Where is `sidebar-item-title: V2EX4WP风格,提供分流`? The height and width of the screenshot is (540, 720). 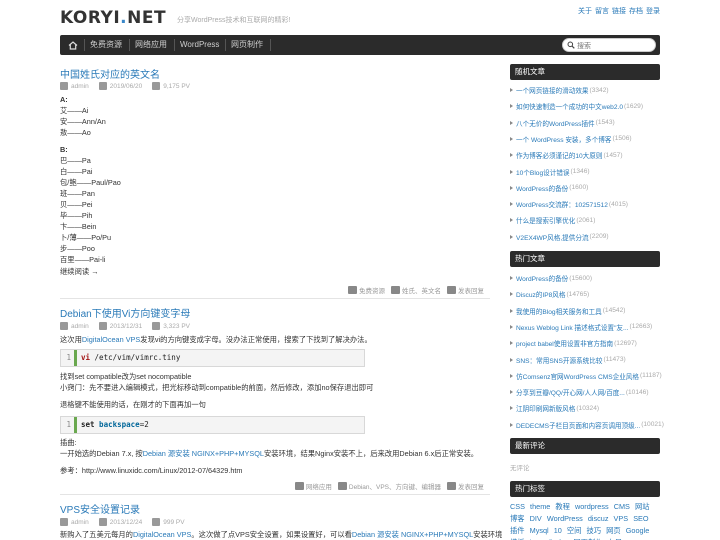 sidebar-item-title: V2EX4WP风格,提供分流 is located at coordinates (552, 237).